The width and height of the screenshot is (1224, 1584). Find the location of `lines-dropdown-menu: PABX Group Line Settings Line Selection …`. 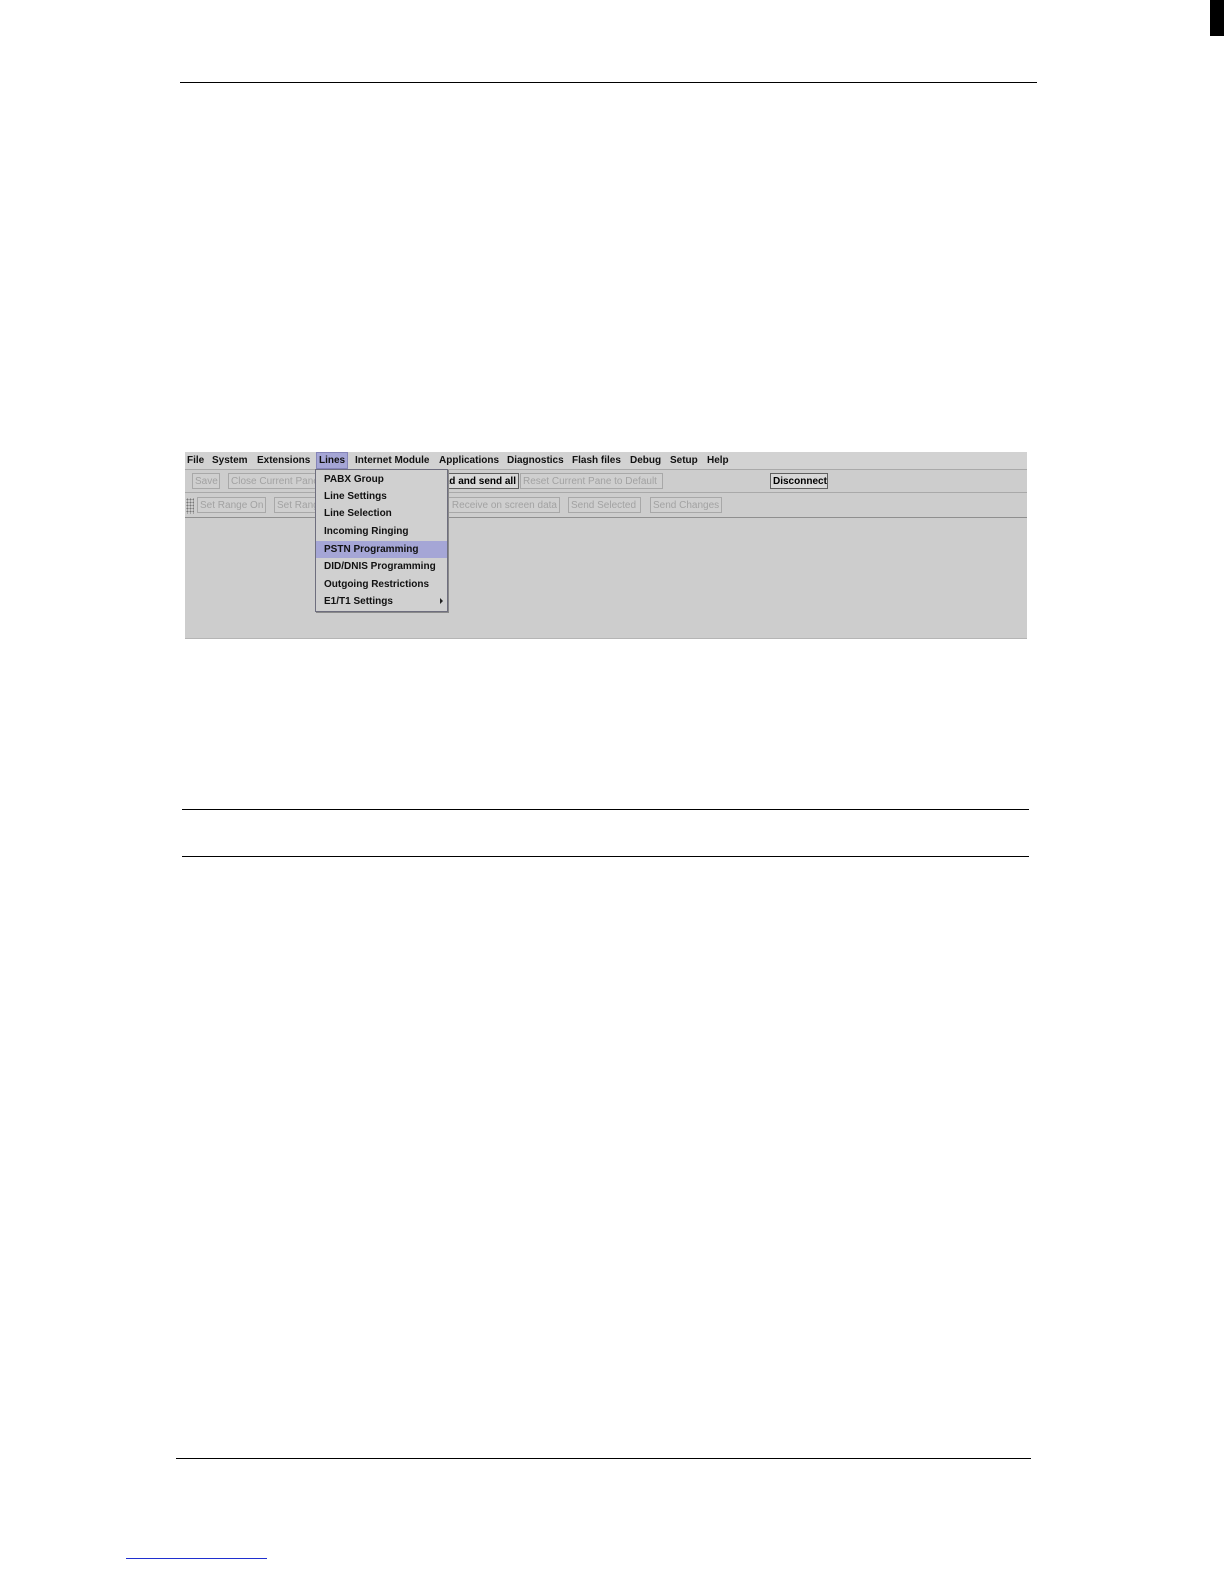

lines-dropdown-menu: PABX Group Line Settings Line Selection … is located at coordinates (381, 540).